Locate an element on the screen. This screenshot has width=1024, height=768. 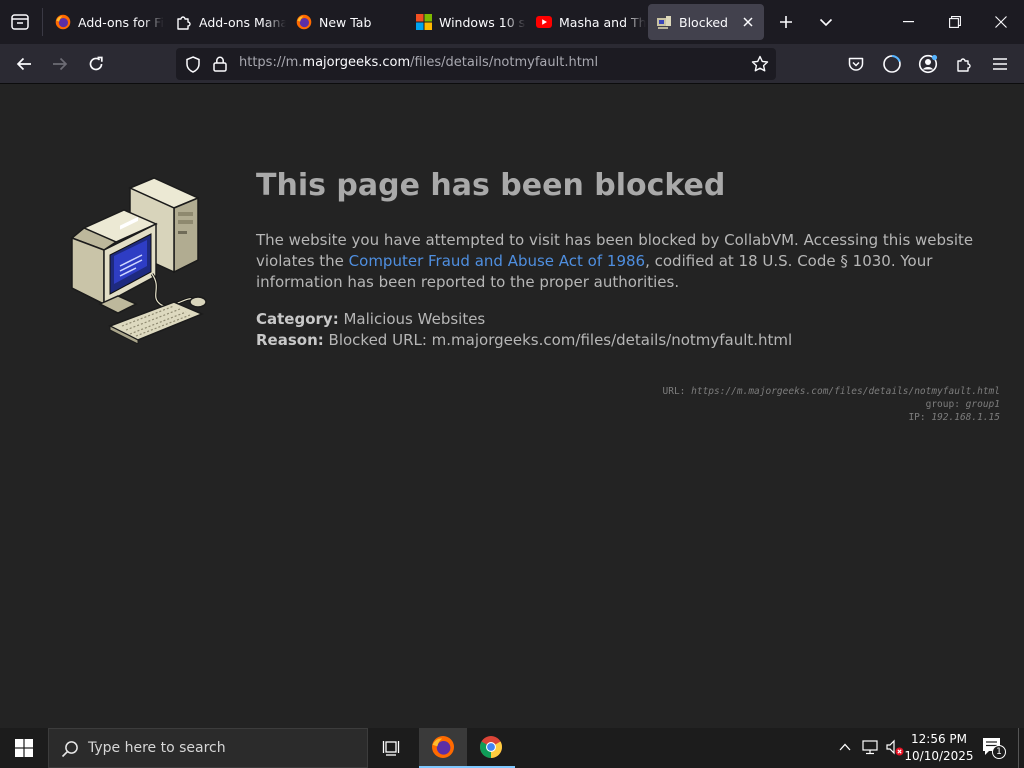
tab-new-tab: New Tab is located at coordinates (347, 22).